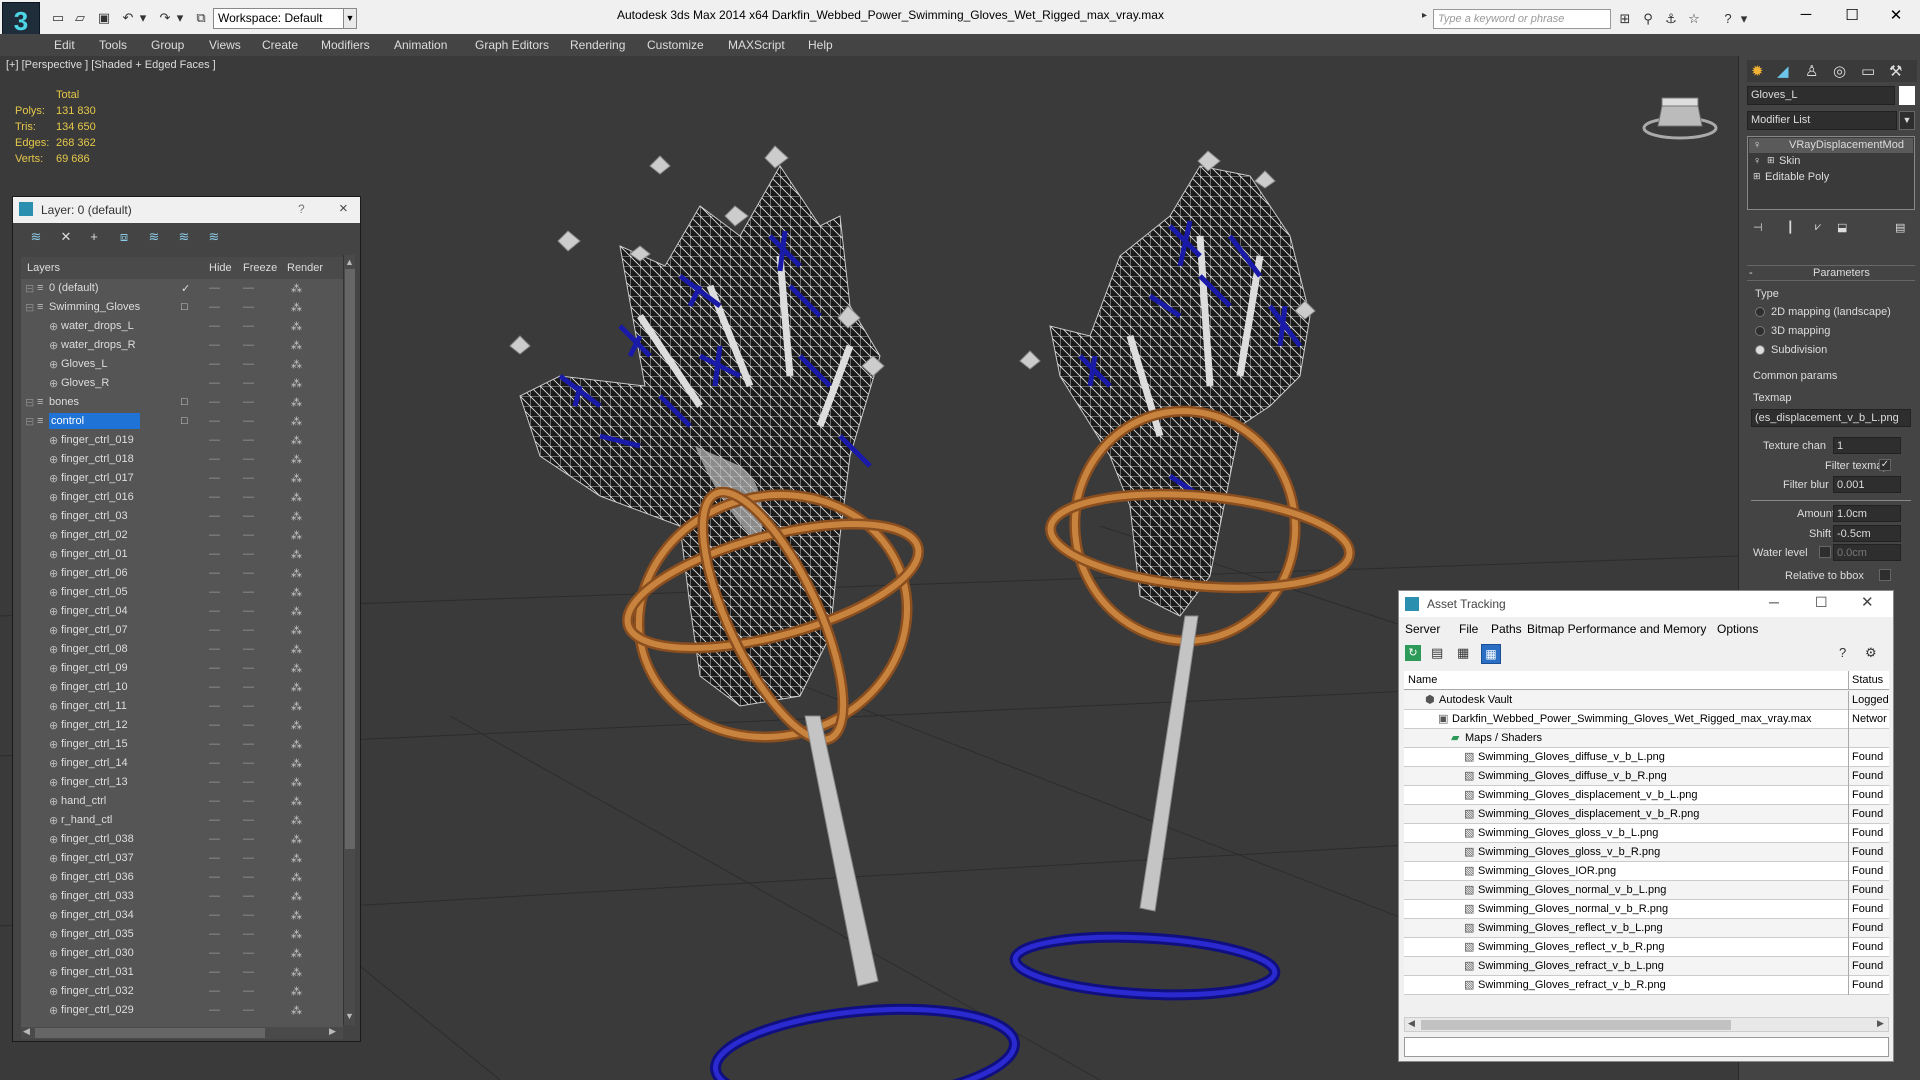  What do you see at coordinates (350, 18) in the screenshot?
I see `workspace-dropdown-icon: ▼` at bounding box center [350, 18].